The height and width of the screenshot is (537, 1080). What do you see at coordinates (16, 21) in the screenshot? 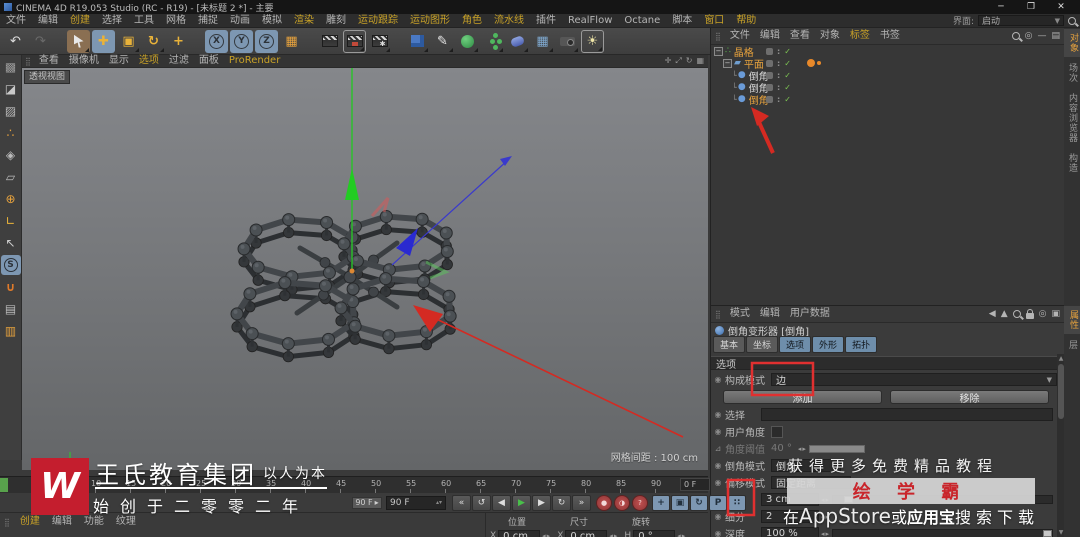
I see `main-menu-item: 文件` at bounding box center [16, 21].